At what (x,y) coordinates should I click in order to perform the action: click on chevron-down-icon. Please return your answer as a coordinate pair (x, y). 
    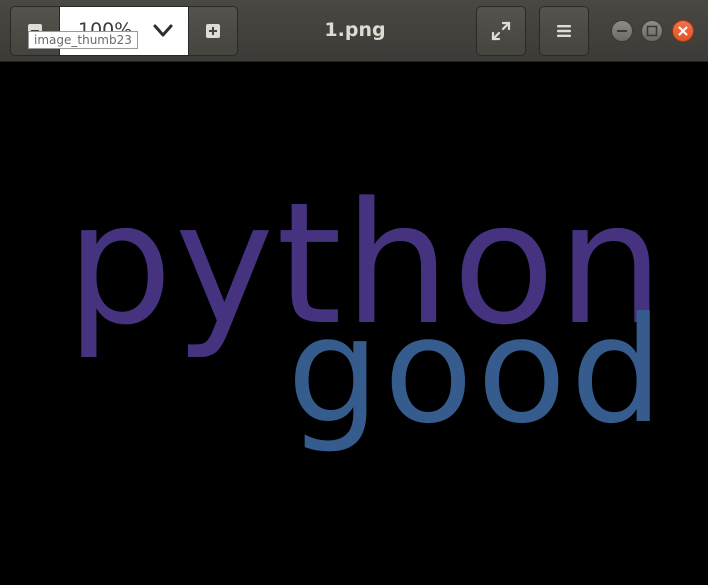
    Looking at the image, I should click on (163, 31).